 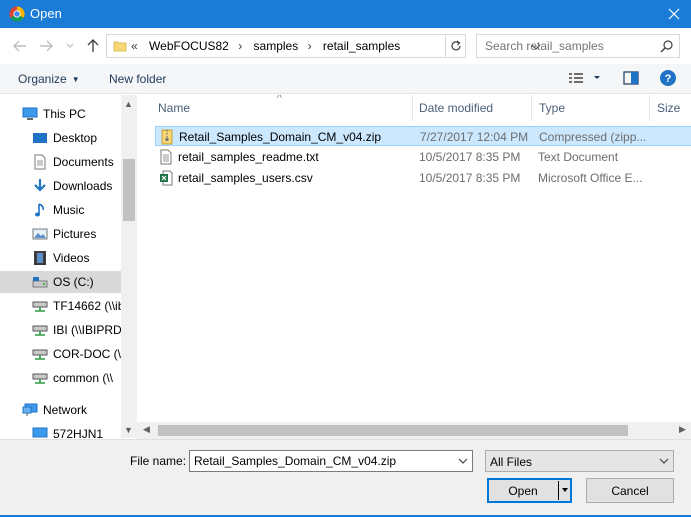 I want to click on drive-icon, so click(x=40, y=282).